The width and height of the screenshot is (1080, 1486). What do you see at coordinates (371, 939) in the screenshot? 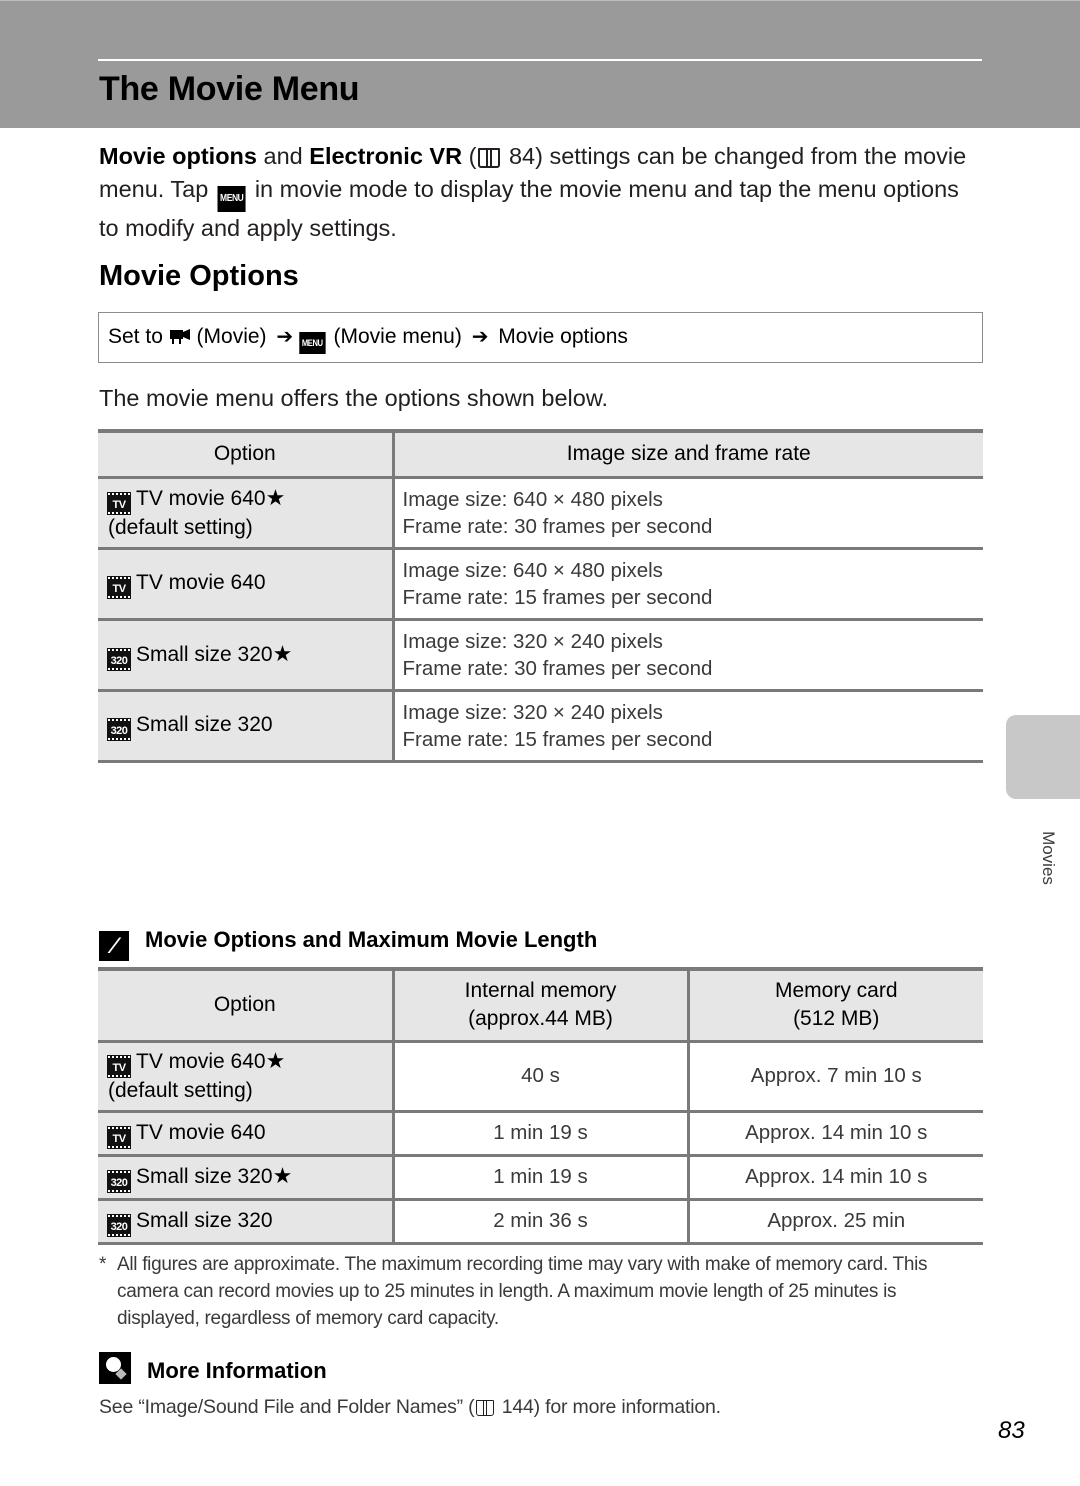
I see `note-title: Movie Options and Maximum Movie Length` at bounding box center [371, 939].